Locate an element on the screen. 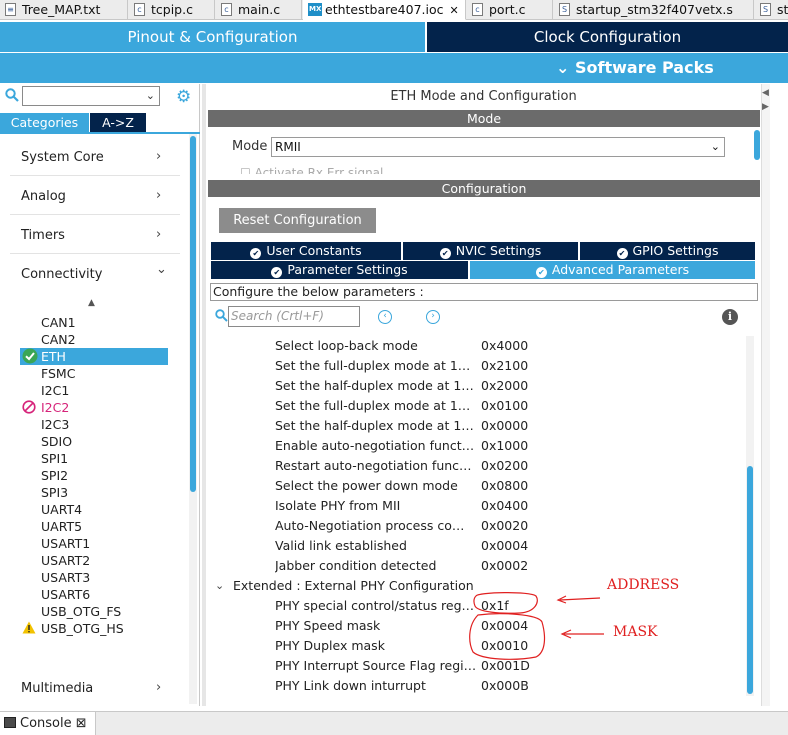  address-annotation: ADDRESS is located at coordinates (643, 585).